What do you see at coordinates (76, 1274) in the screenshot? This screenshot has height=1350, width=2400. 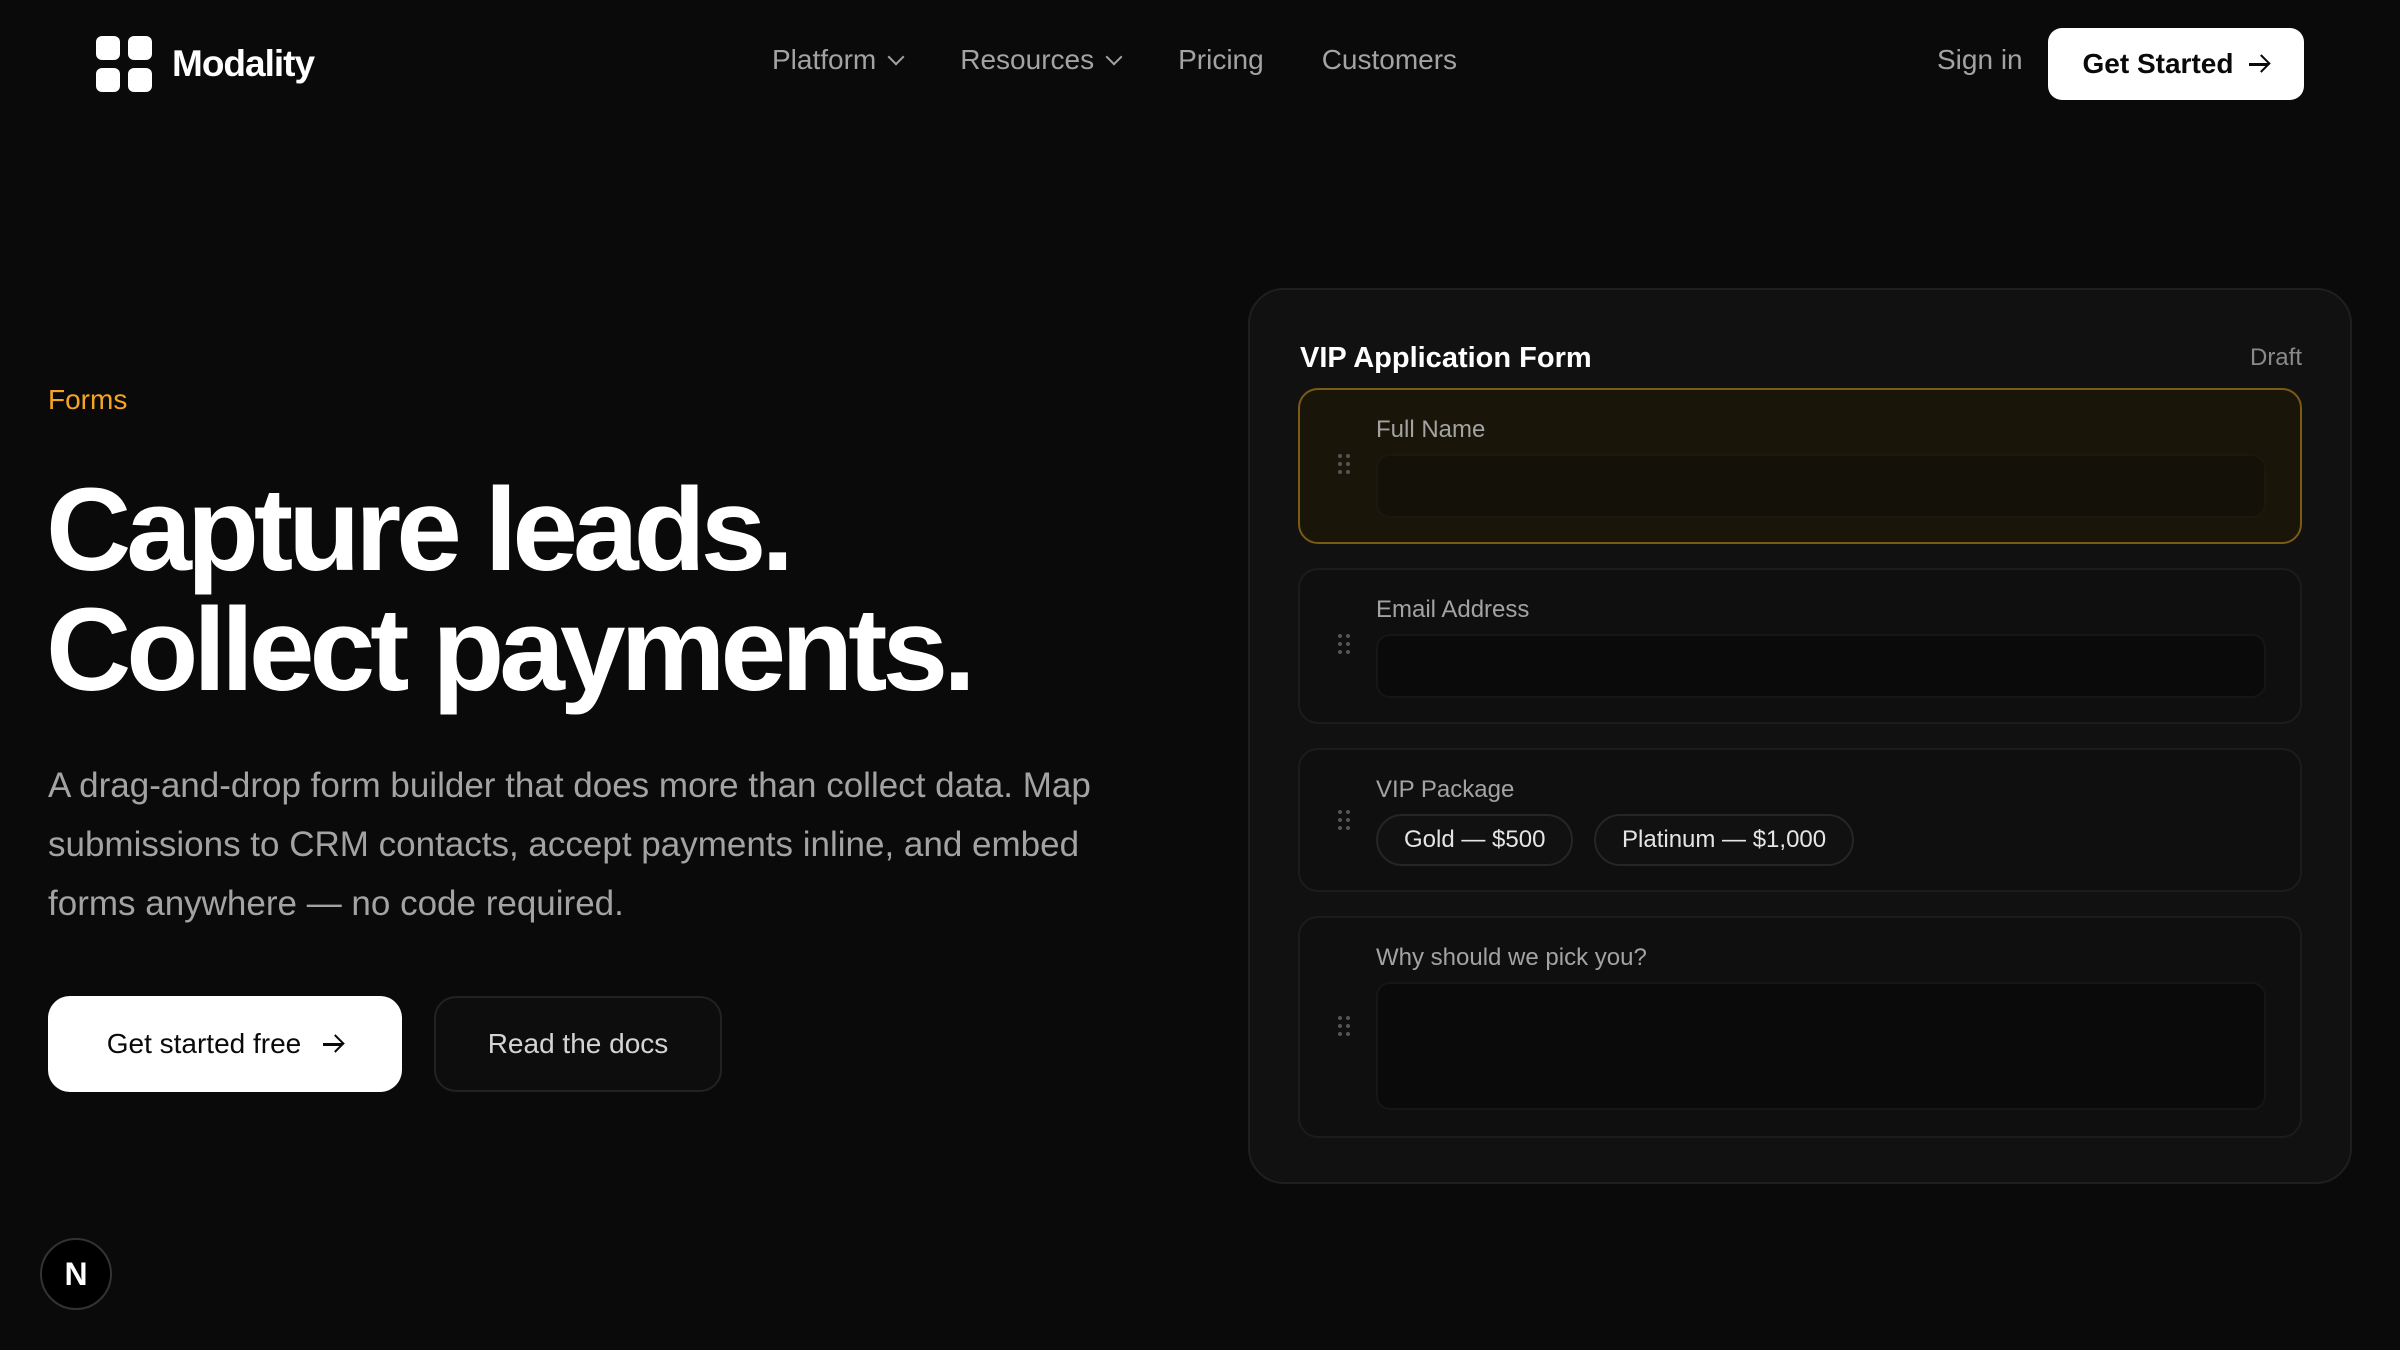 I see `n-badge-icon: N` at bounding box center [76, 1274].